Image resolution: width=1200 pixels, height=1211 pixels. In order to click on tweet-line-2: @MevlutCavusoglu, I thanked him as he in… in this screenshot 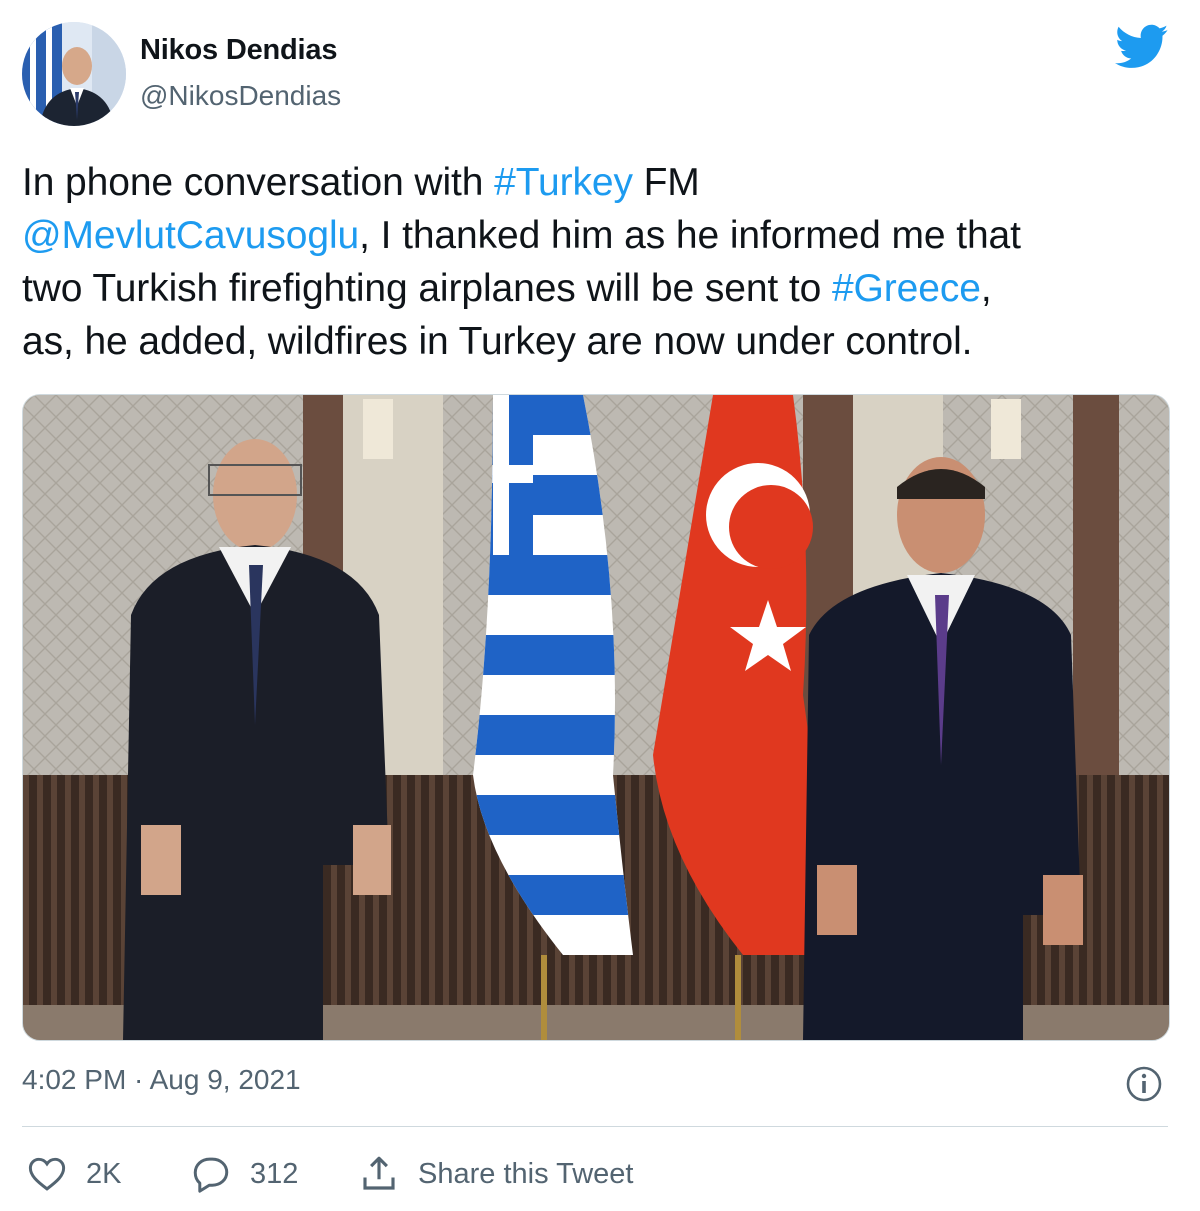, I will do `click(602, 235)`.